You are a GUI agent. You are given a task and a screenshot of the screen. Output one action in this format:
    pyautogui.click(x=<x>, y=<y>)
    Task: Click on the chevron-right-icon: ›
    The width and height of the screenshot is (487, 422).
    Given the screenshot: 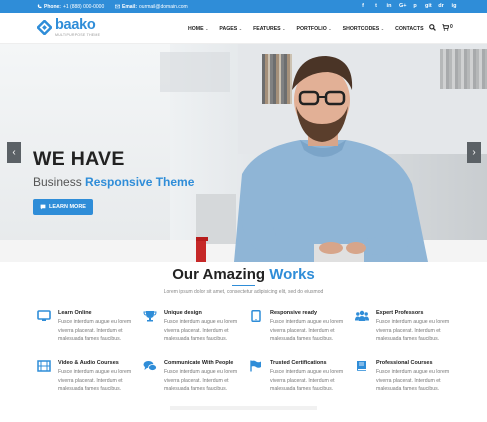 What is the action you would take?
    pyautogui.click(x=474, y=152)
    